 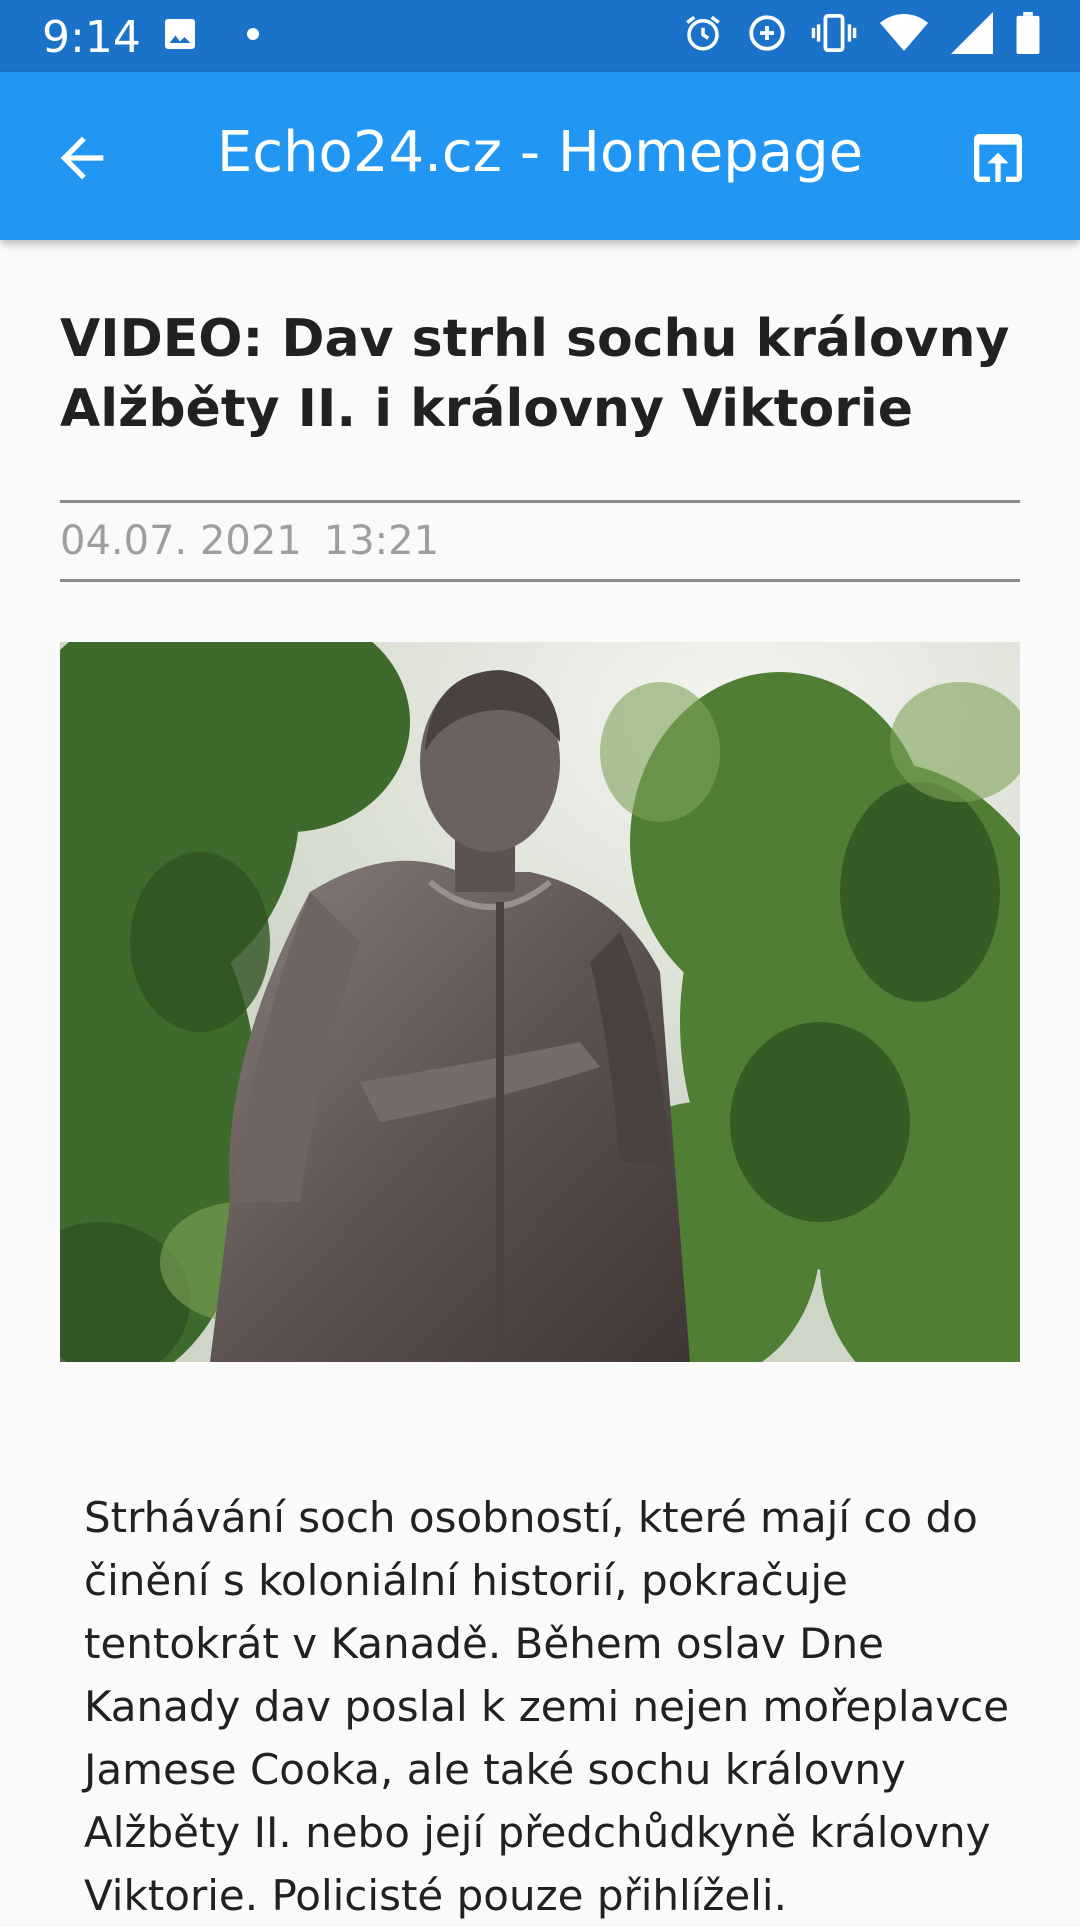 What do you see at coordinates (540, 541) in the screenshot?
I see `article-meta: 04.07. 2021 13:21` at bounding box center [540, 541].